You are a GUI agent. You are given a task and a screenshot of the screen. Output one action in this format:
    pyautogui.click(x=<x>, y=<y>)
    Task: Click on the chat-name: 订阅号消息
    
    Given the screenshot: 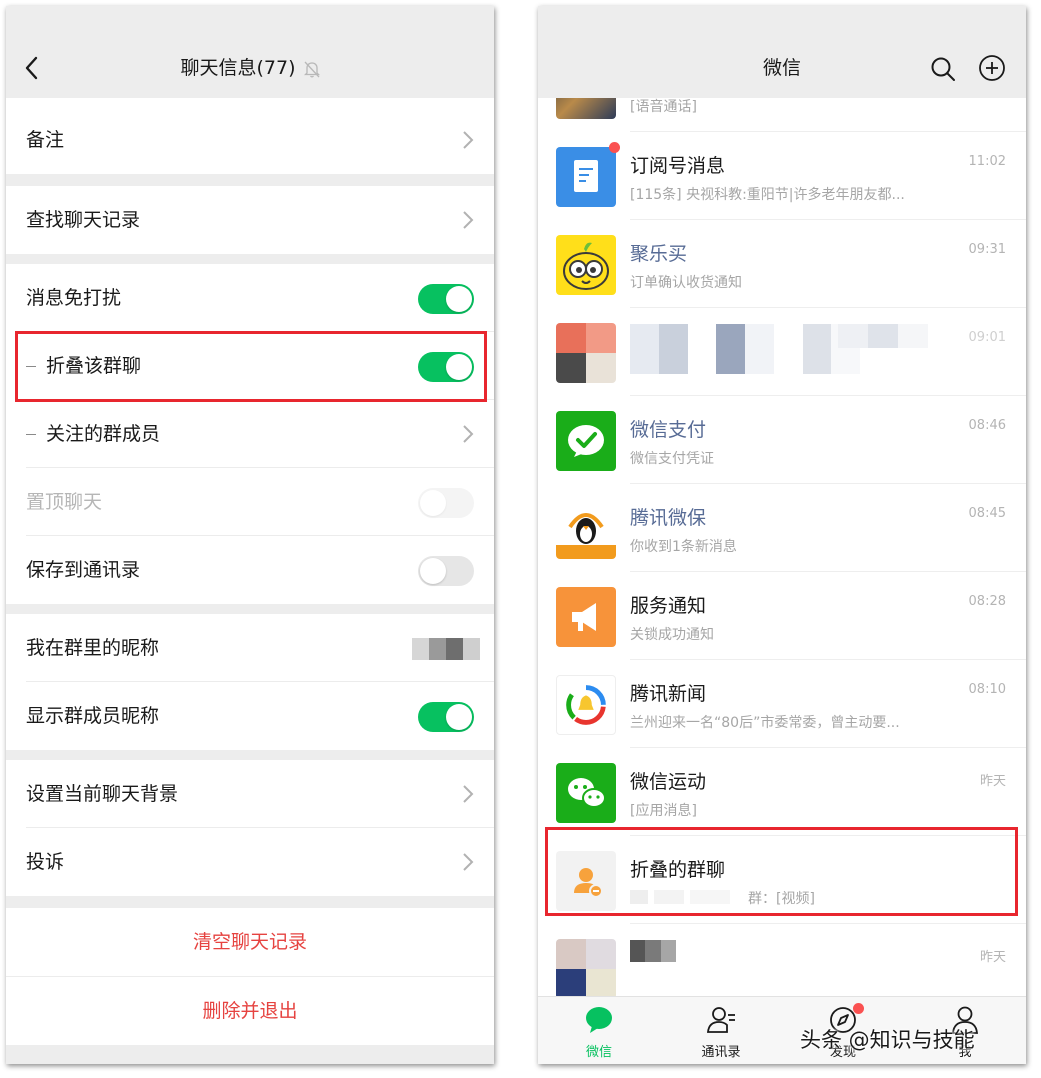 What is the action you would take?
    pyautogui.click(x=678, y=166)
    